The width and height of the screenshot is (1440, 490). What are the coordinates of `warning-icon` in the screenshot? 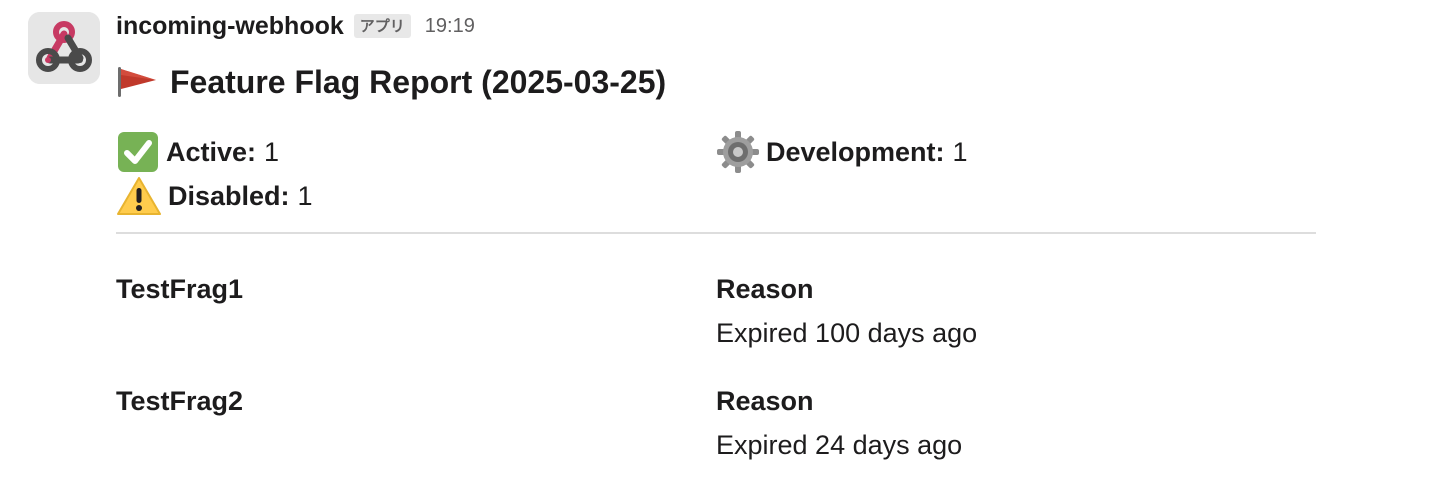 It's located at (139, 196).